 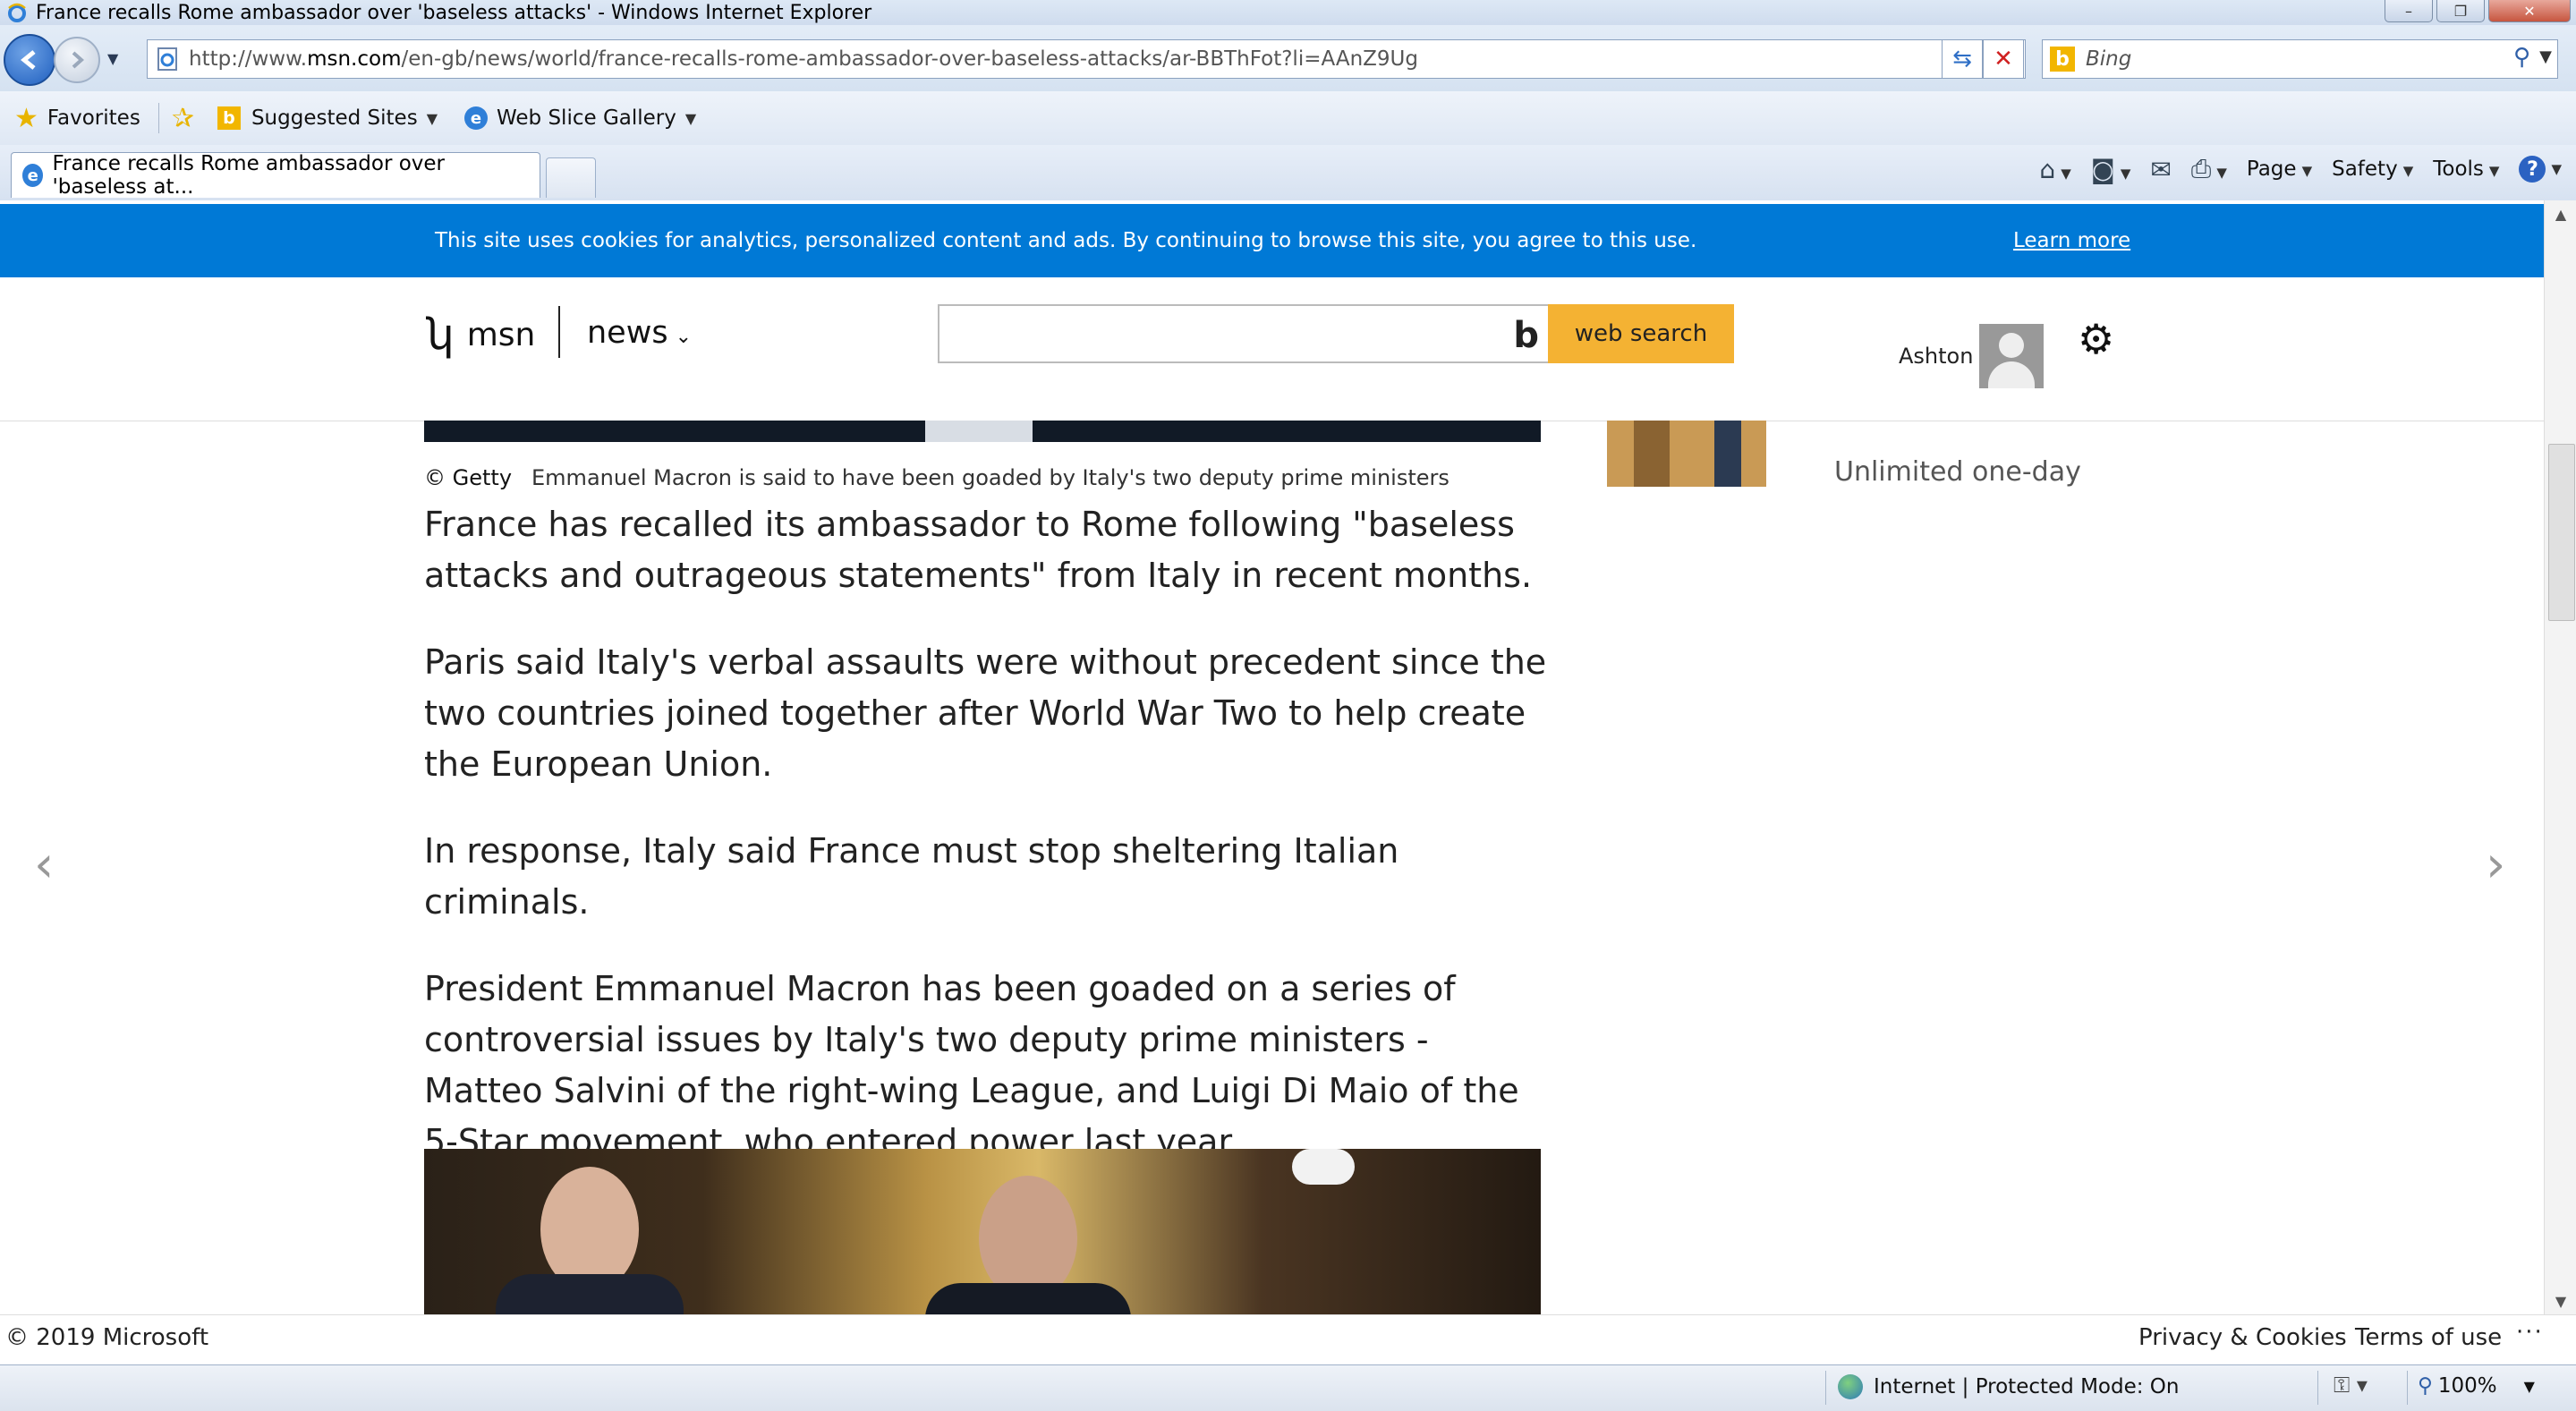 I want to click on zone-text: Internet | Protected Mode: On, so click(x=2027, y=1387).